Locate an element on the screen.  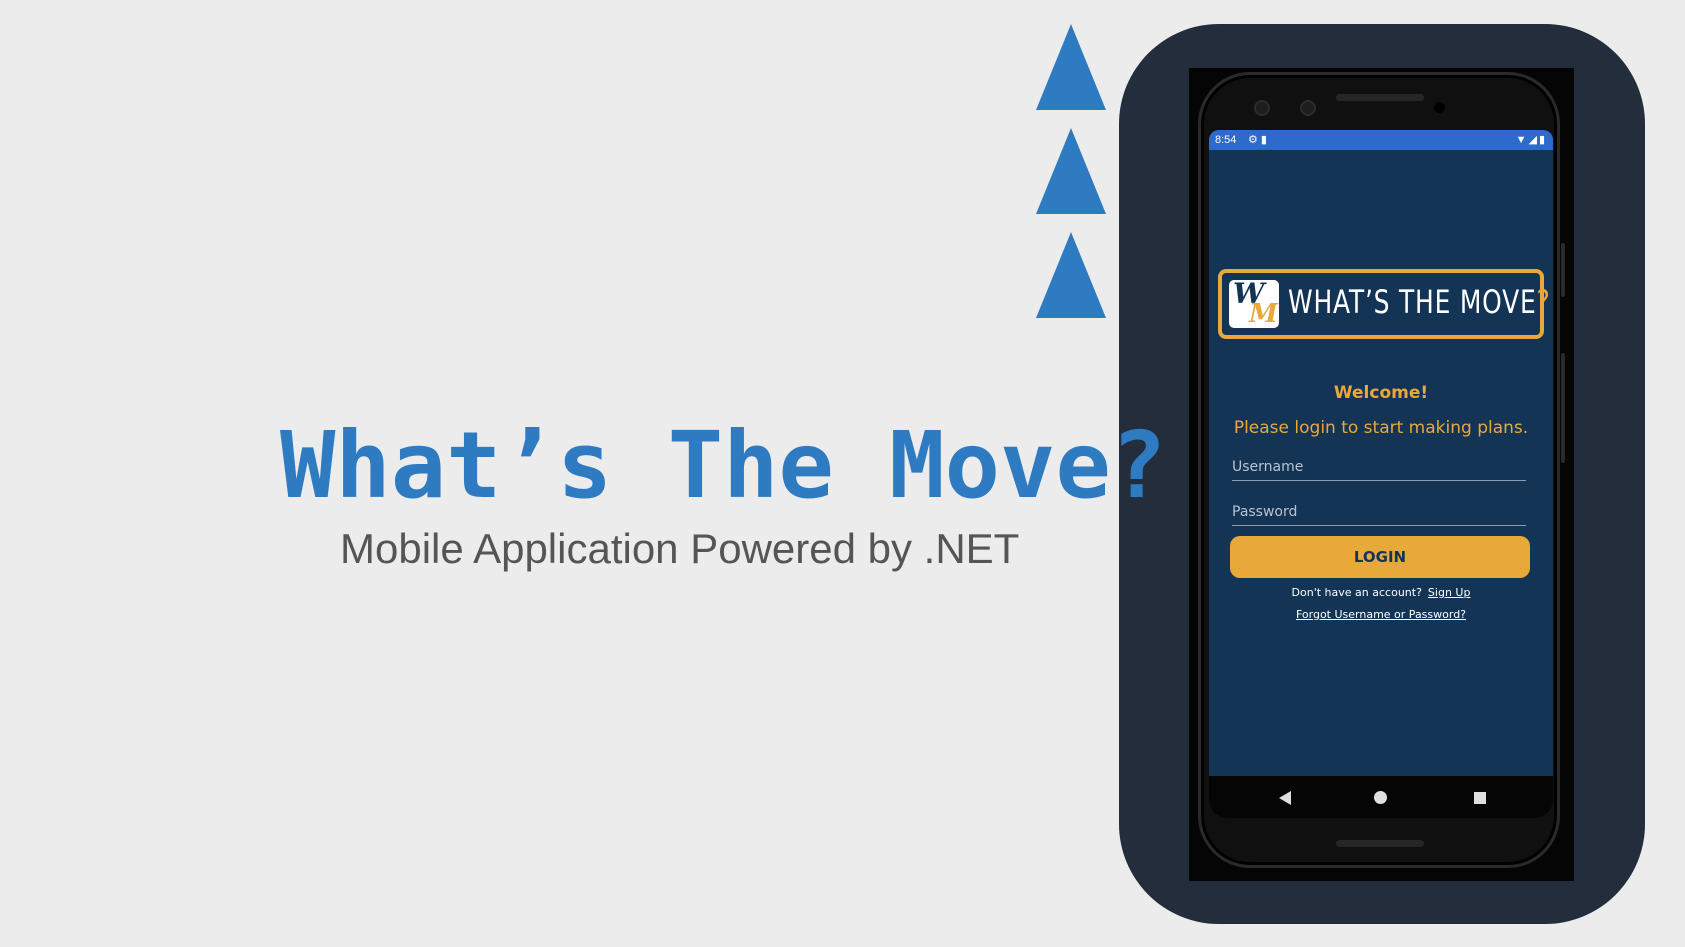
logo-question-mark: ? is located at coordinates (1543, 302).